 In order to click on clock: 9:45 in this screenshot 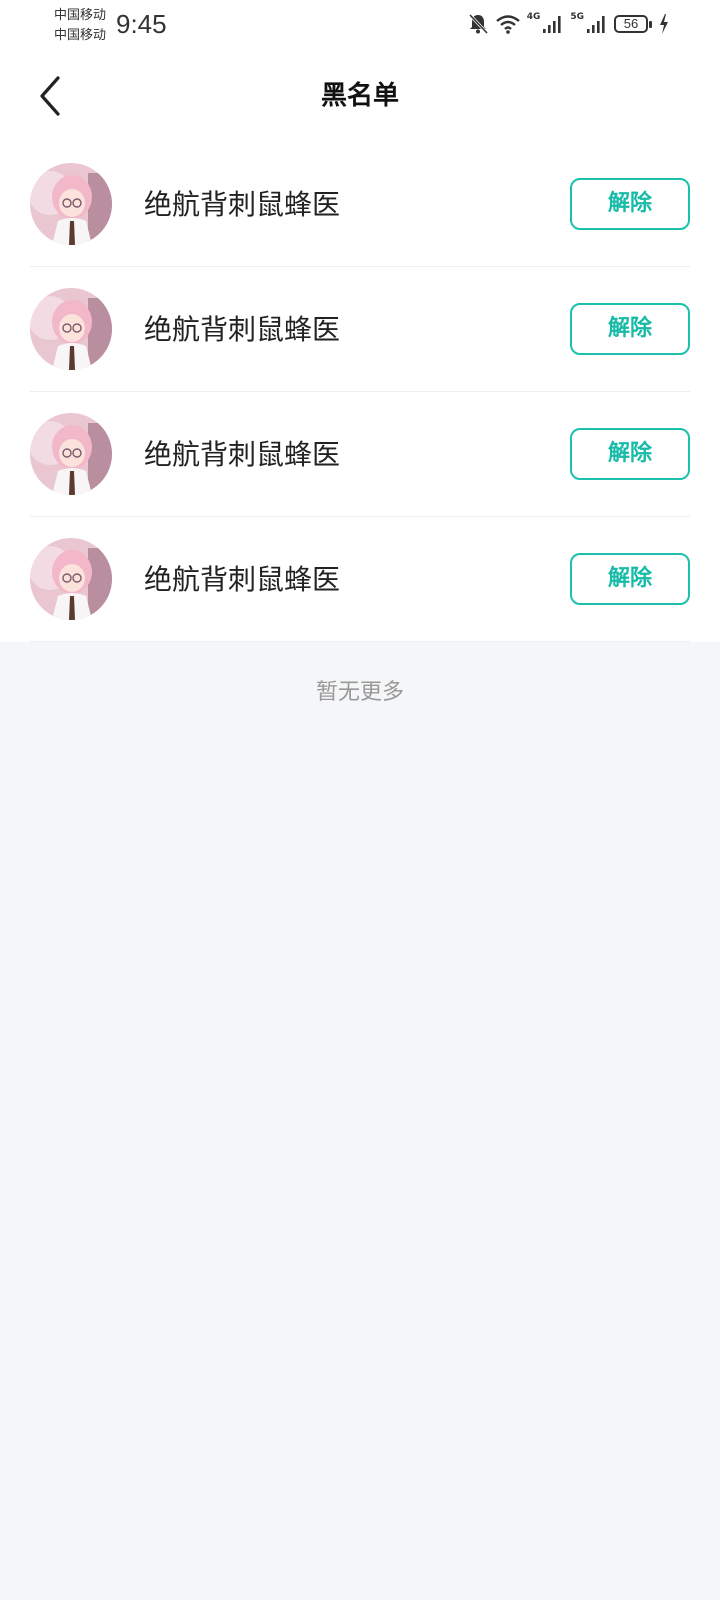, I will do `click(141, 24)`.